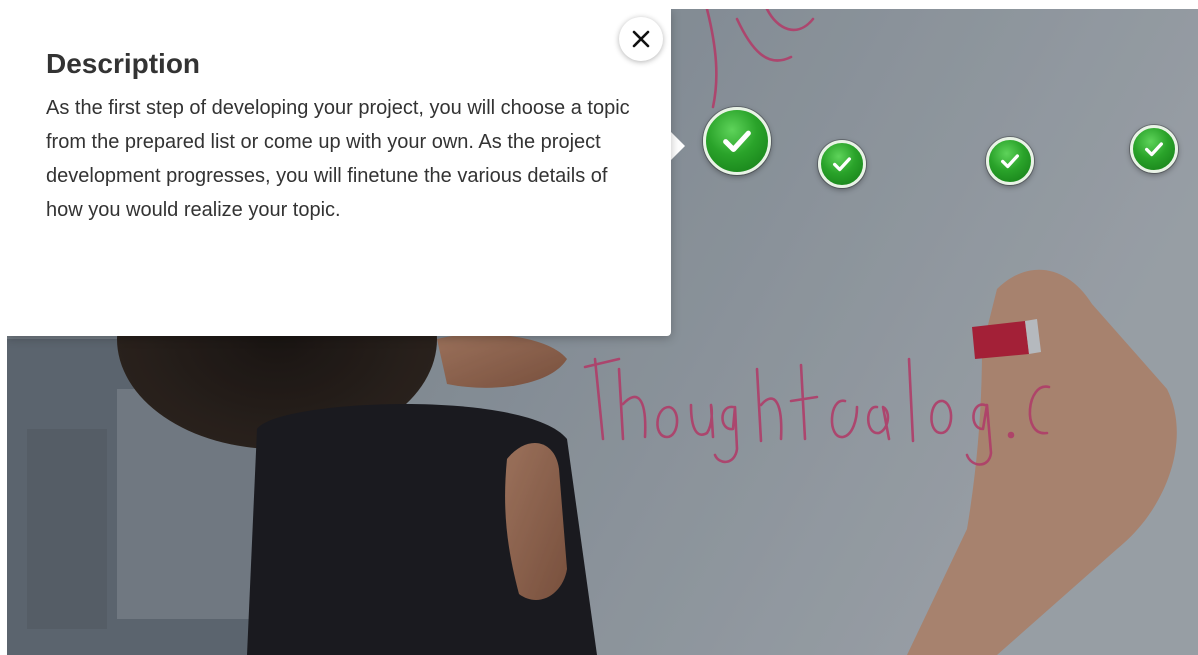 Image resolution: width=1198 pixels, height=655 pixels. What do you see at coordinates (678, 146) in the screenshot?
I see `popup-pointer-arrow` at bounding box center [678, 146].